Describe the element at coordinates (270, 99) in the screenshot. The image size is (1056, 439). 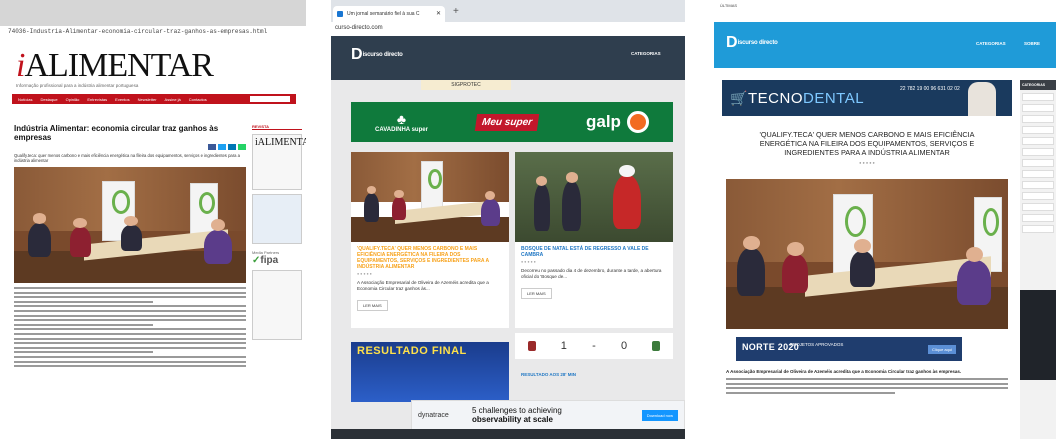
I see `search-input` at that location.